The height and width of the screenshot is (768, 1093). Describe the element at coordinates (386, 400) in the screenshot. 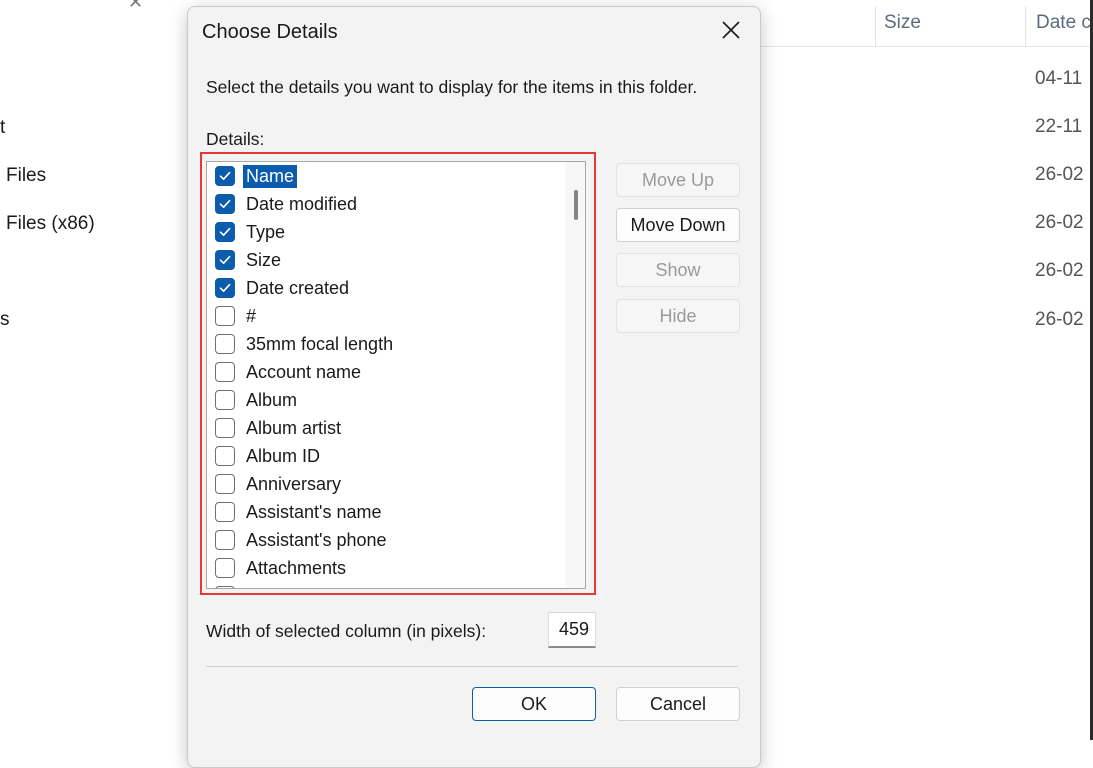

I see `list-item: Album` at that location.